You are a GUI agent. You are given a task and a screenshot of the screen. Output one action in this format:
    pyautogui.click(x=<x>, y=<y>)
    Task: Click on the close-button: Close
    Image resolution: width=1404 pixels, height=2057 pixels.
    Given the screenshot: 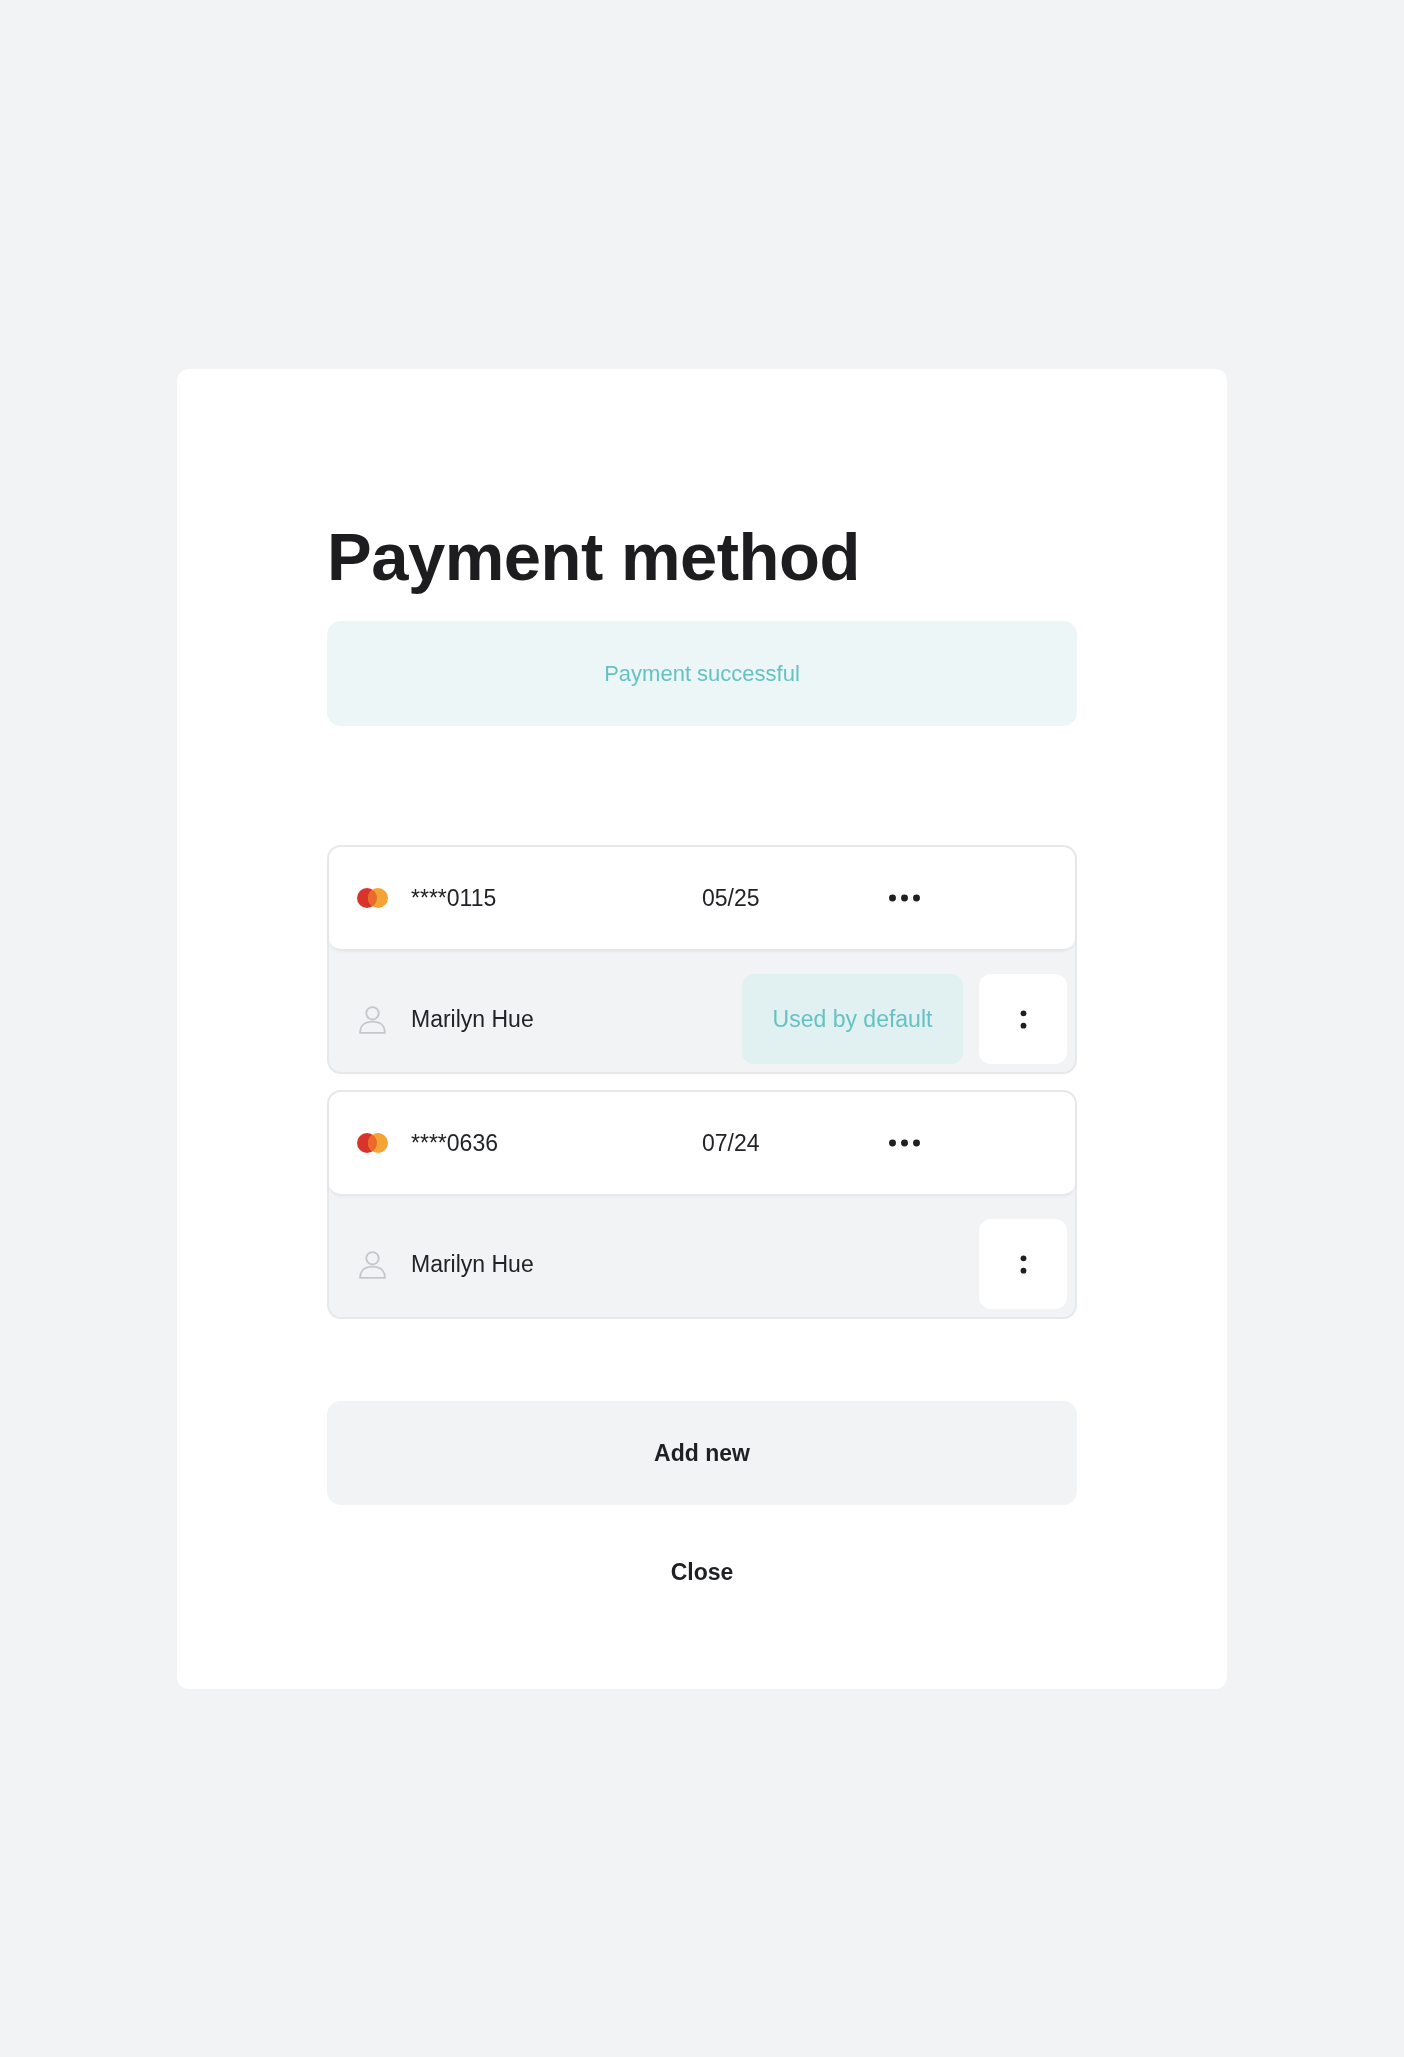 What is the action you would take?
    pyautogui.click(x=702, y=1572)
    